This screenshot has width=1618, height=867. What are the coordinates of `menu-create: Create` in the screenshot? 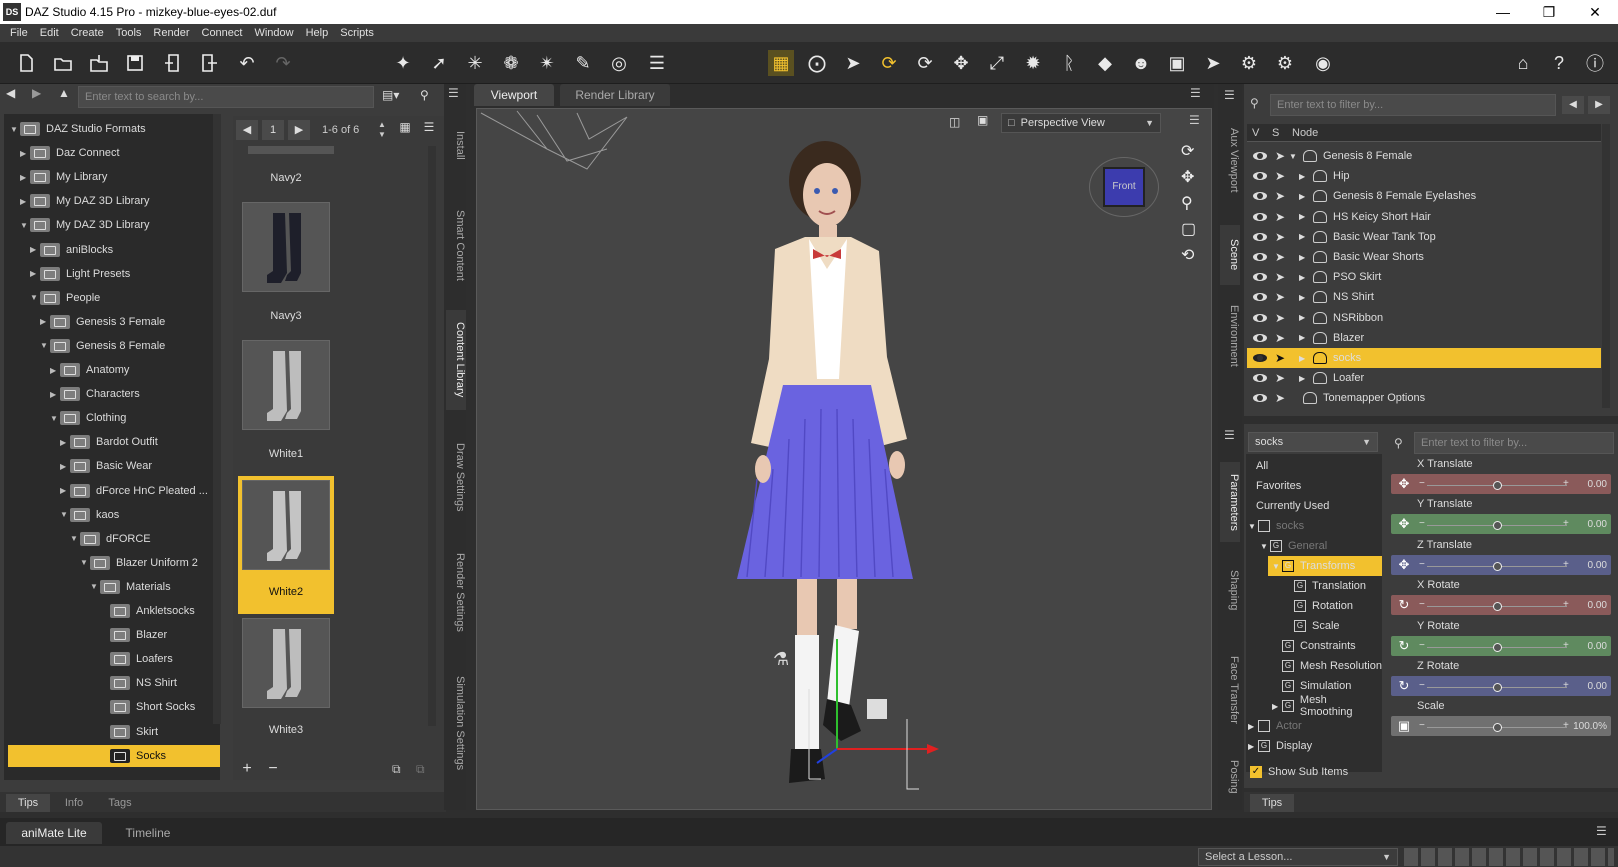 It's located at (87, 33).